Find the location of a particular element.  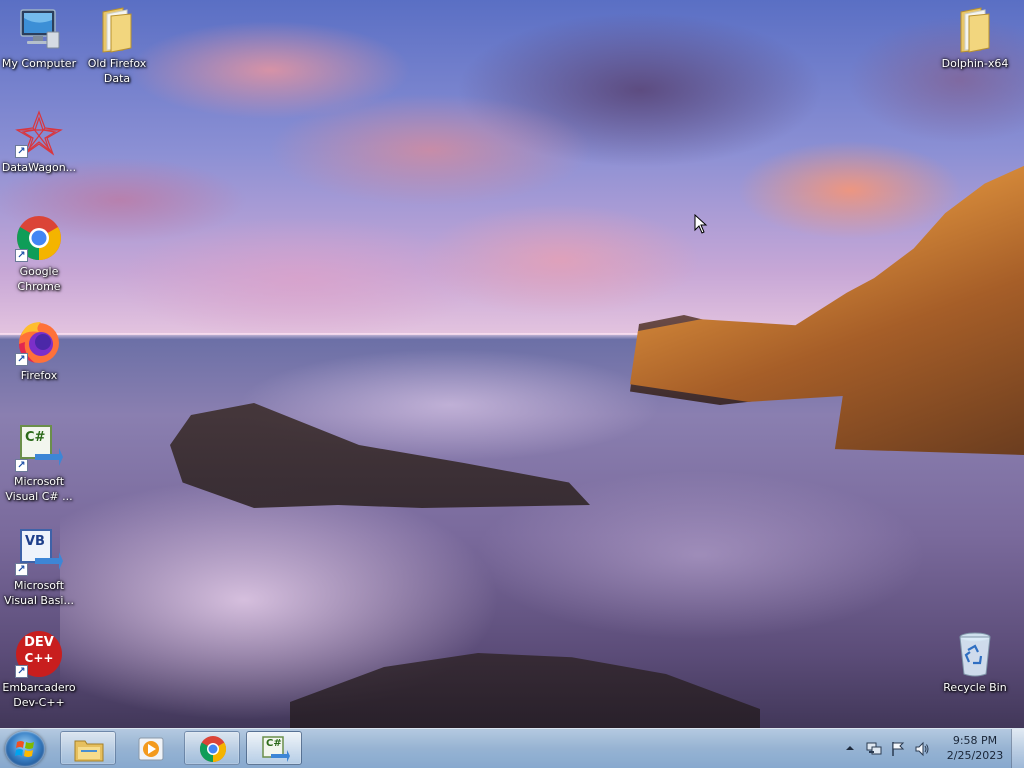

desktop-icon-recycle-bin: Recycle Bin is located at coordinates (975, 662).